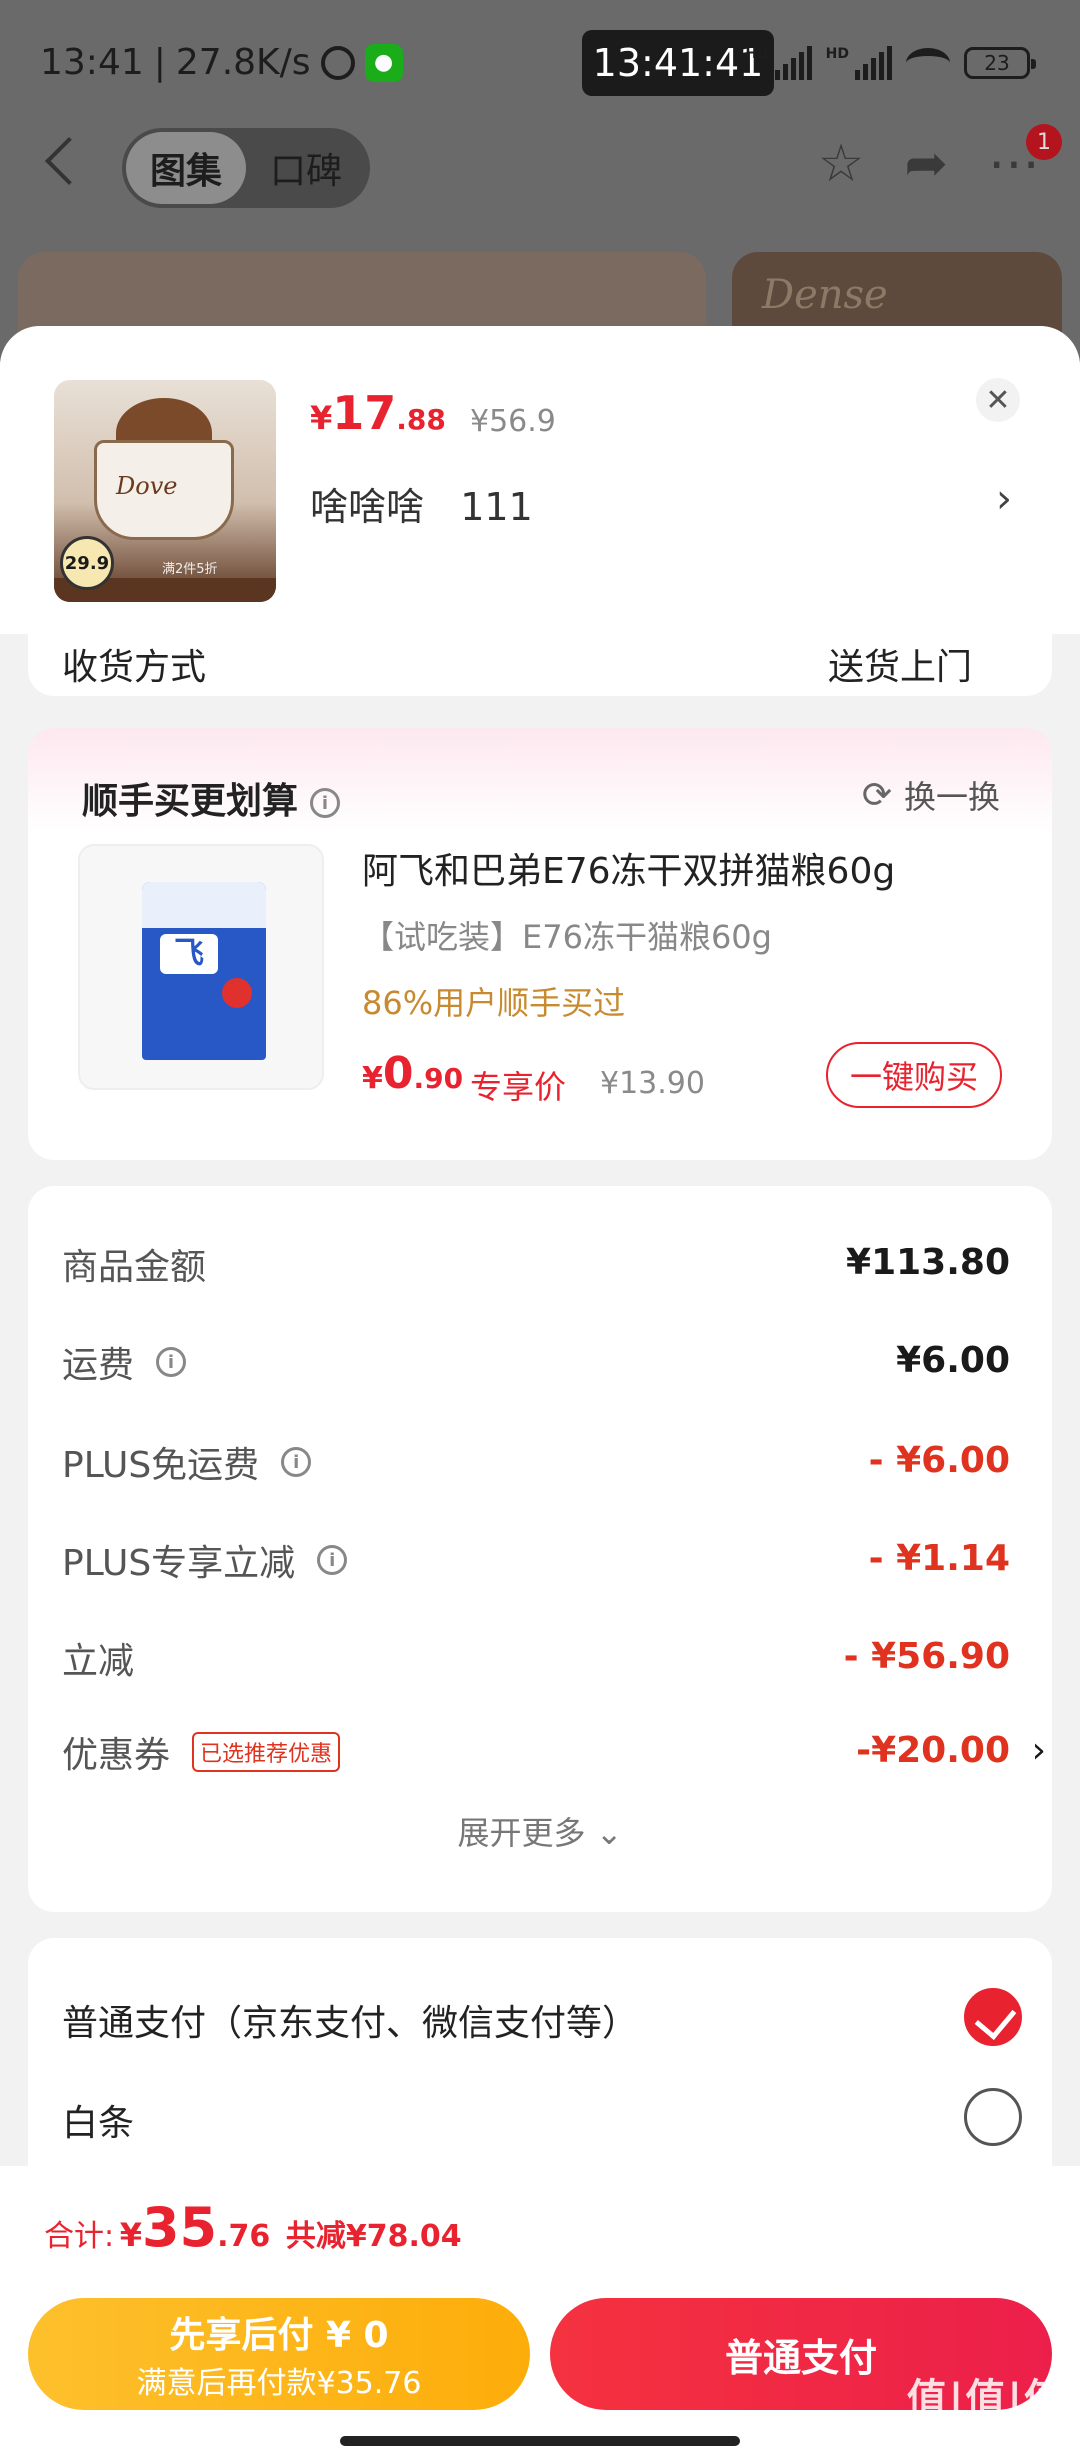 The width and height of the screenshot is (1080, 2460). What do you see at coordinates (914, 1075) in the screenshot?
I see `one-click-buy-button: 一键购买` at bounding box center [914, 1075].